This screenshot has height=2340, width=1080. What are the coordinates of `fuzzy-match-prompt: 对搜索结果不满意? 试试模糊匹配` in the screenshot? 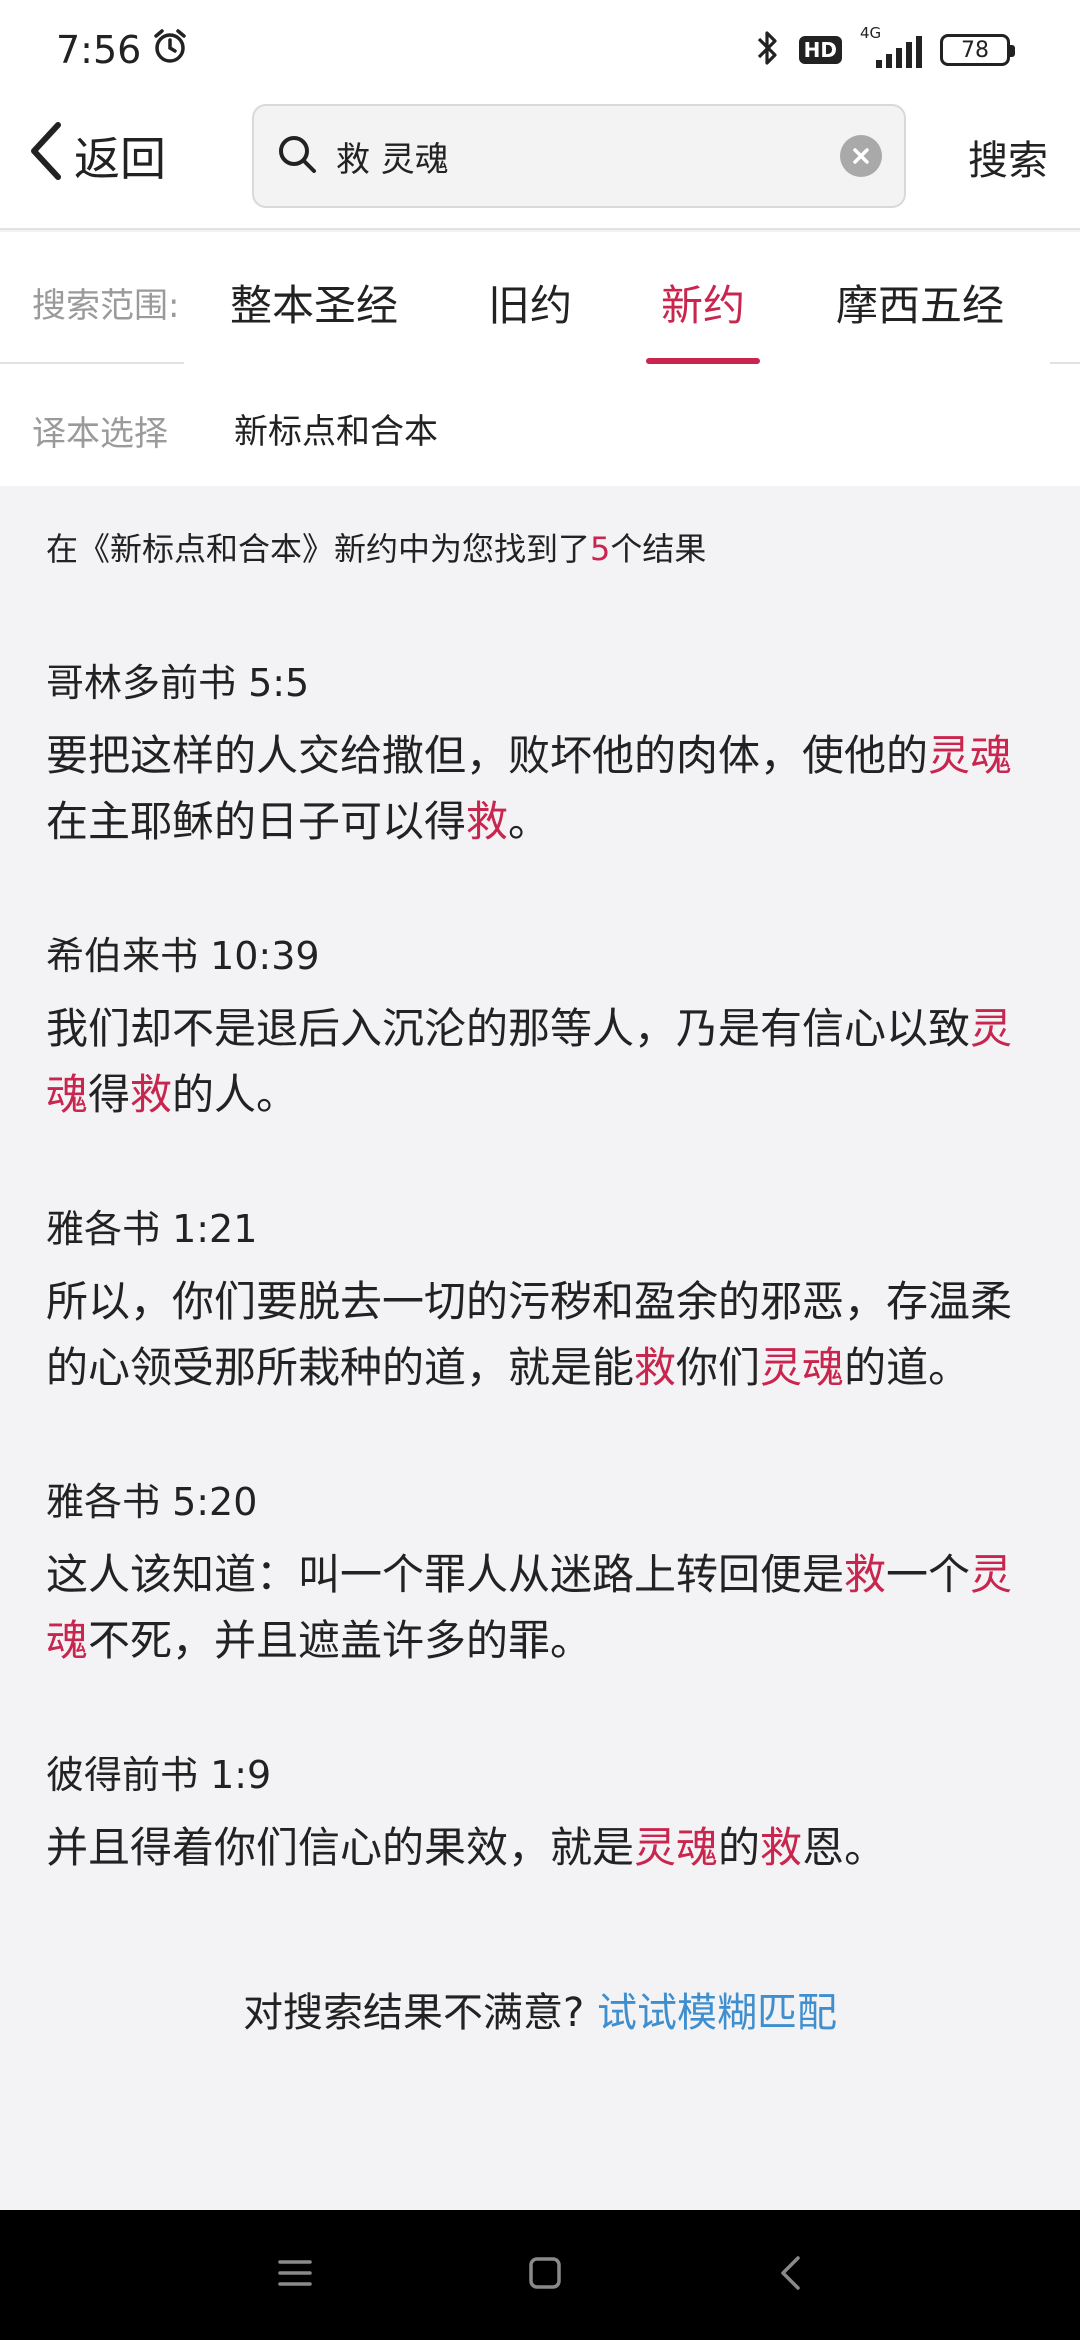 It's located at (540, 2009).